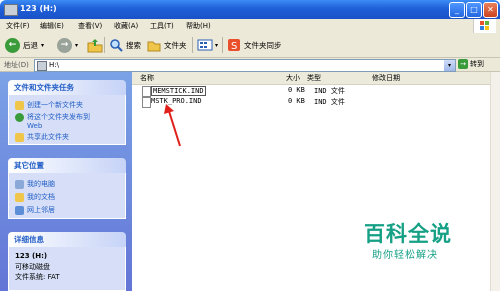  I want to click on menu-favorites: 收藏(A), so click(126, 26).